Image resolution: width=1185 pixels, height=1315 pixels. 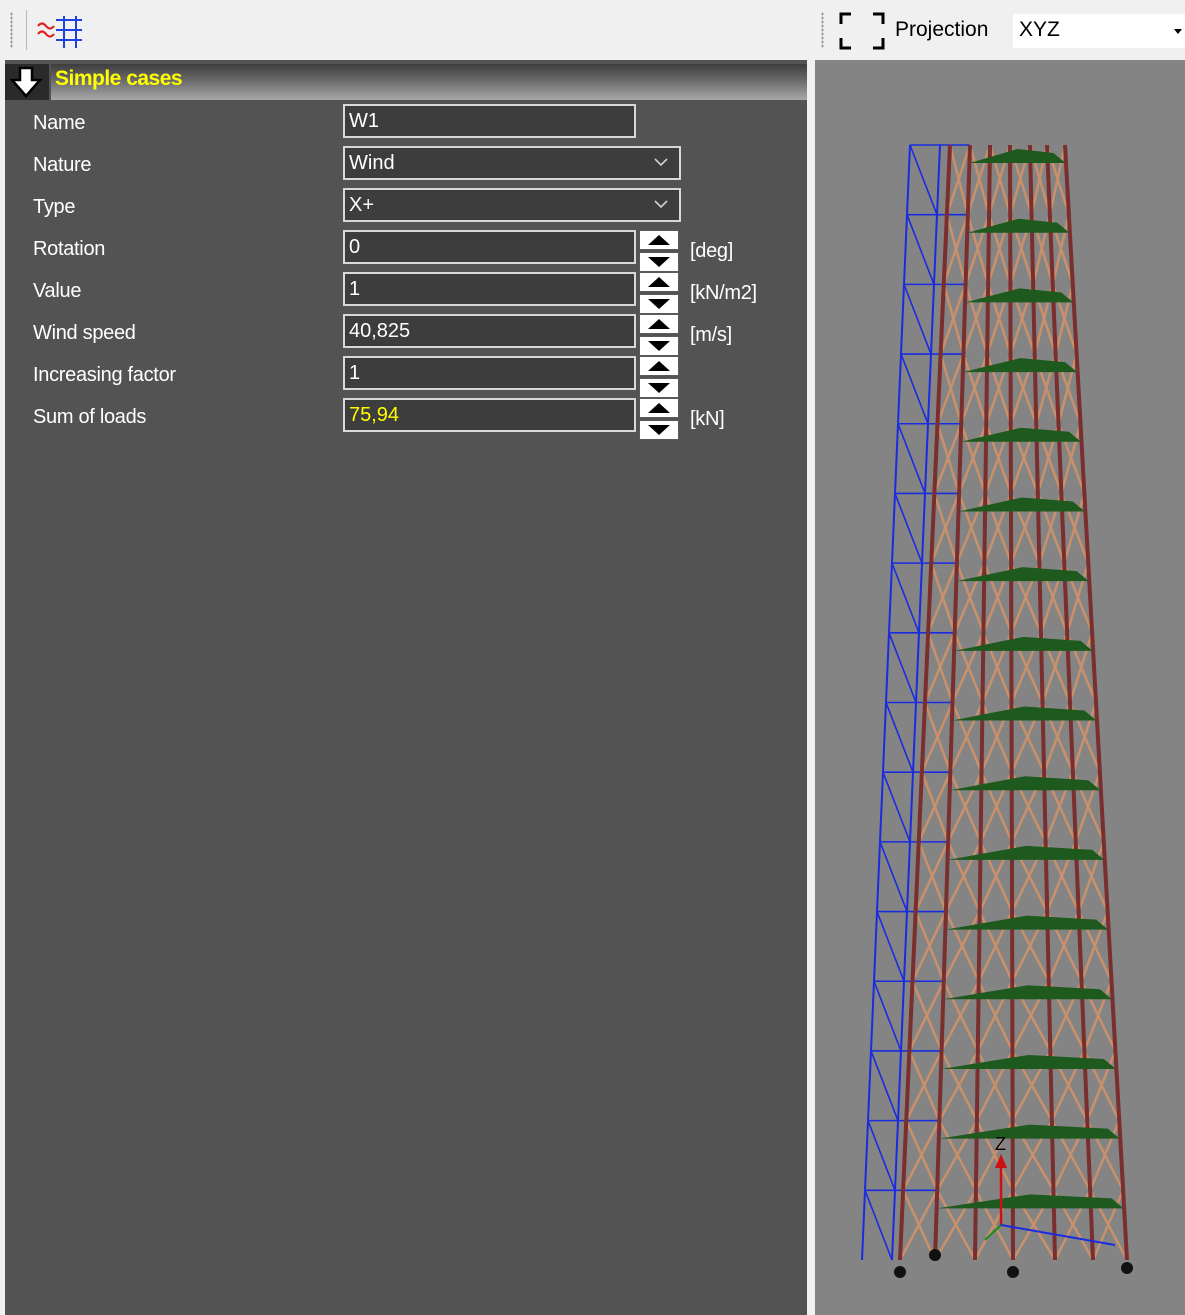 What do you see at coordinates (662, 205) in the screenshot?
I see `type-dropdown-button` at bounding box center [662, 205].